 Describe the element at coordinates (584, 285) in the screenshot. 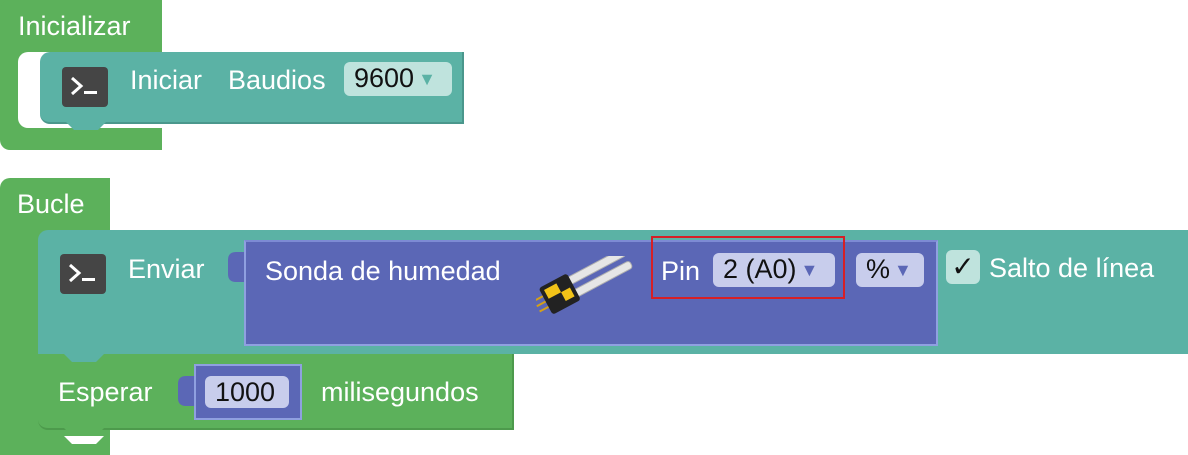

I see `soil-moisture-sensor-image` at that location.